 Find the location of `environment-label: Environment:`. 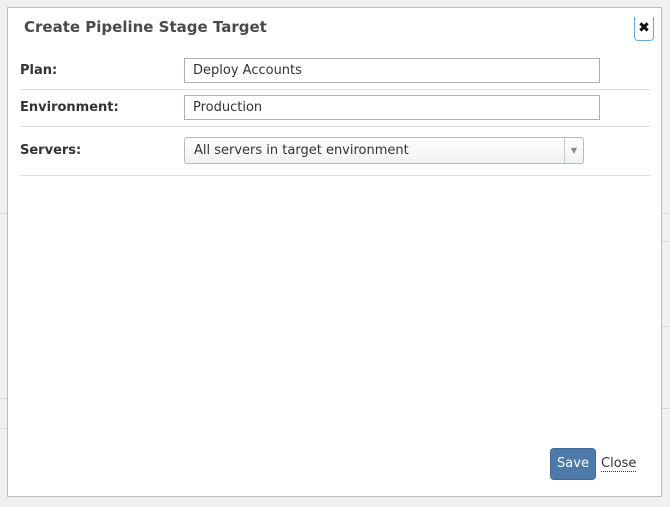

environment-label: Environment: is located at coordinates (69, 107).